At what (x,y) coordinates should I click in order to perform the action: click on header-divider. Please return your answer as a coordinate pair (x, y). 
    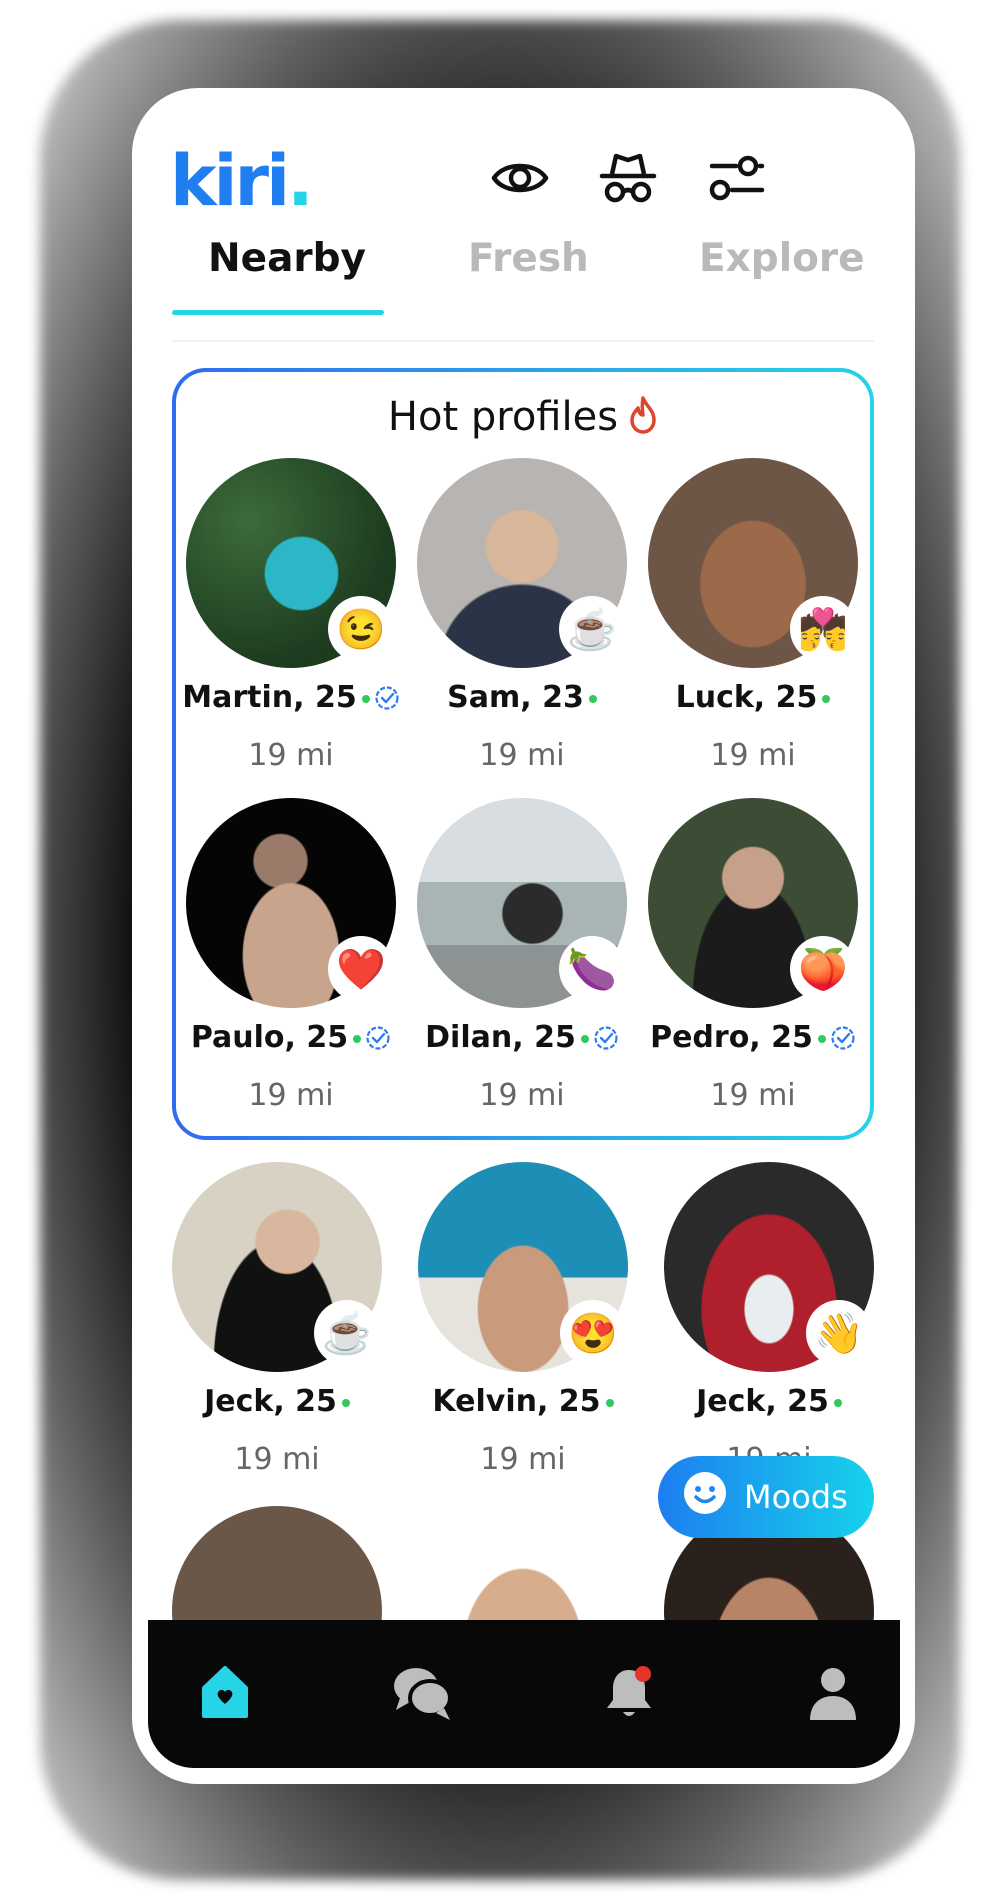
    Looking at the image, I should click on (523, 341).